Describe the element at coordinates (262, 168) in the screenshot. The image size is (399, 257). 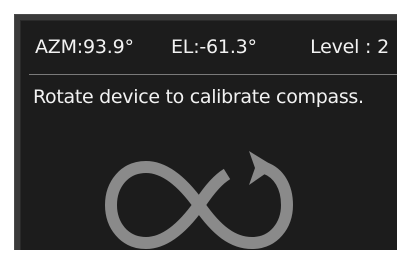
I see `arrowhead-icon` at that location.